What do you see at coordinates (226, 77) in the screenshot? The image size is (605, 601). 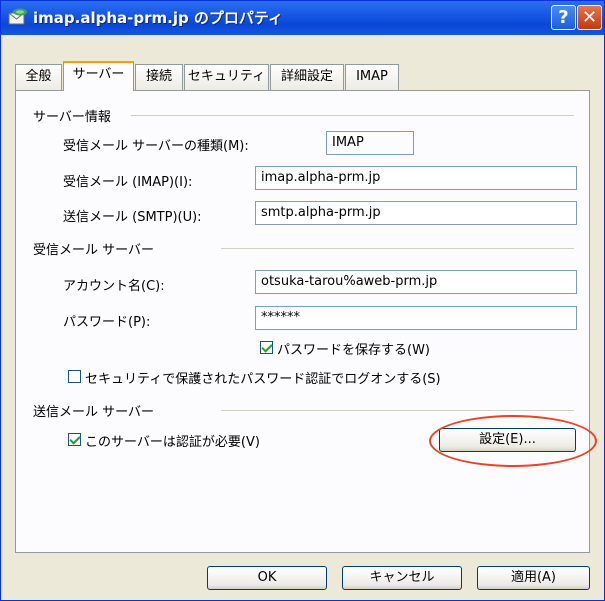 I see `tab-security: セキュリティ` at bounding box center [226, 77].